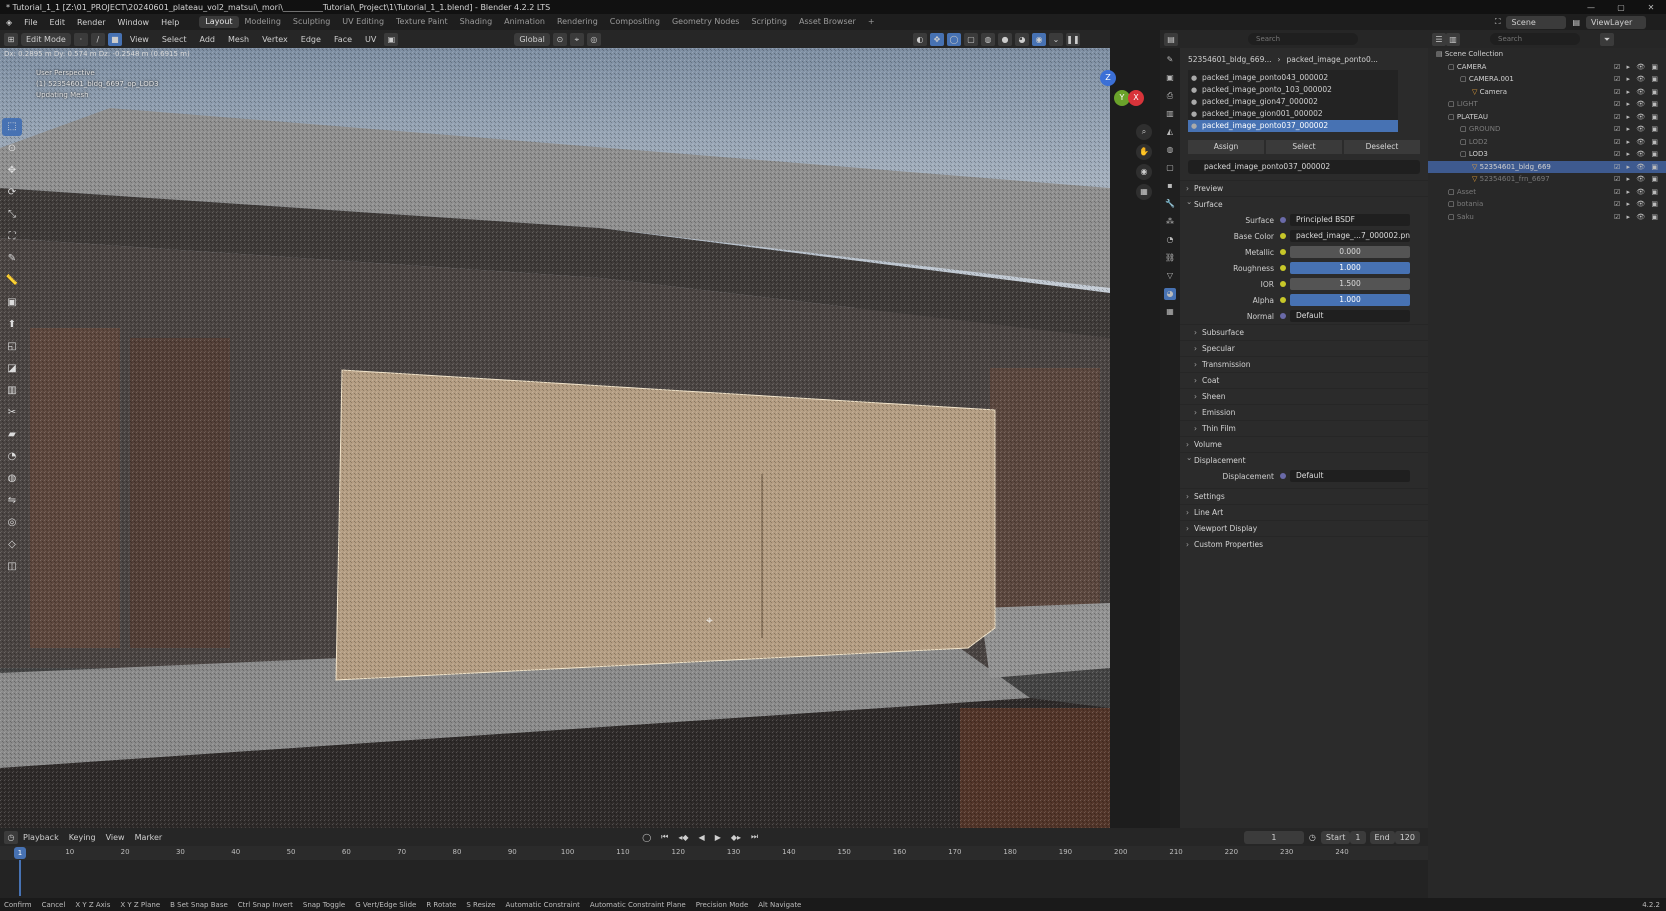 The image size is (1666, 911). What do you see at coordinates (1304, 428) in the screenshot?
I see `subsection-thin-film: Thin Film` at bounding box center [1304, 428].